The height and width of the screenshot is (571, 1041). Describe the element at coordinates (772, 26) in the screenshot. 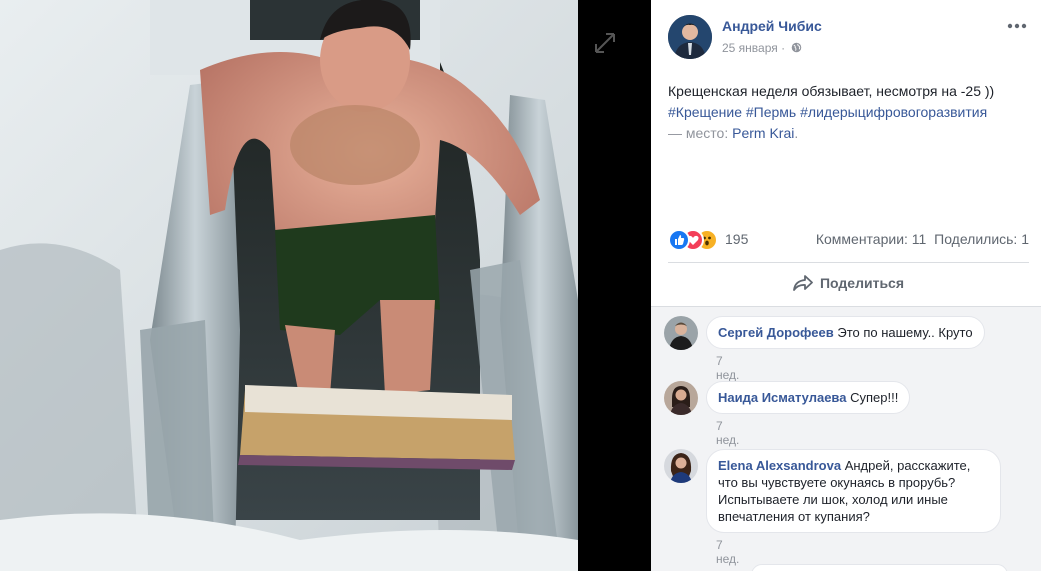

I see `author-name-link: Андрей Чибис` at that location.